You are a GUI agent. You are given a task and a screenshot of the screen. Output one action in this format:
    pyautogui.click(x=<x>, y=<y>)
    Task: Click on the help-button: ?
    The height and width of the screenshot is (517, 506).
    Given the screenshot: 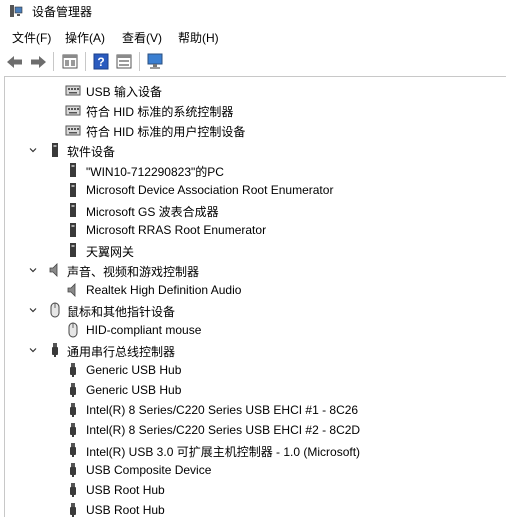 What is the action you would take?
    pyautogui.click(x=101, y=61)
    